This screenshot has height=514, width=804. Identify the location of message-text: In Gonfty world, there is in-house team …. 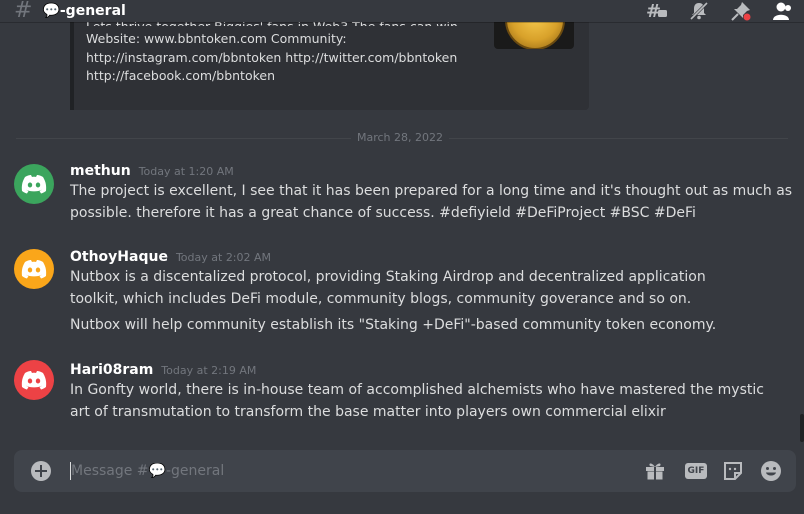
(417, 390).